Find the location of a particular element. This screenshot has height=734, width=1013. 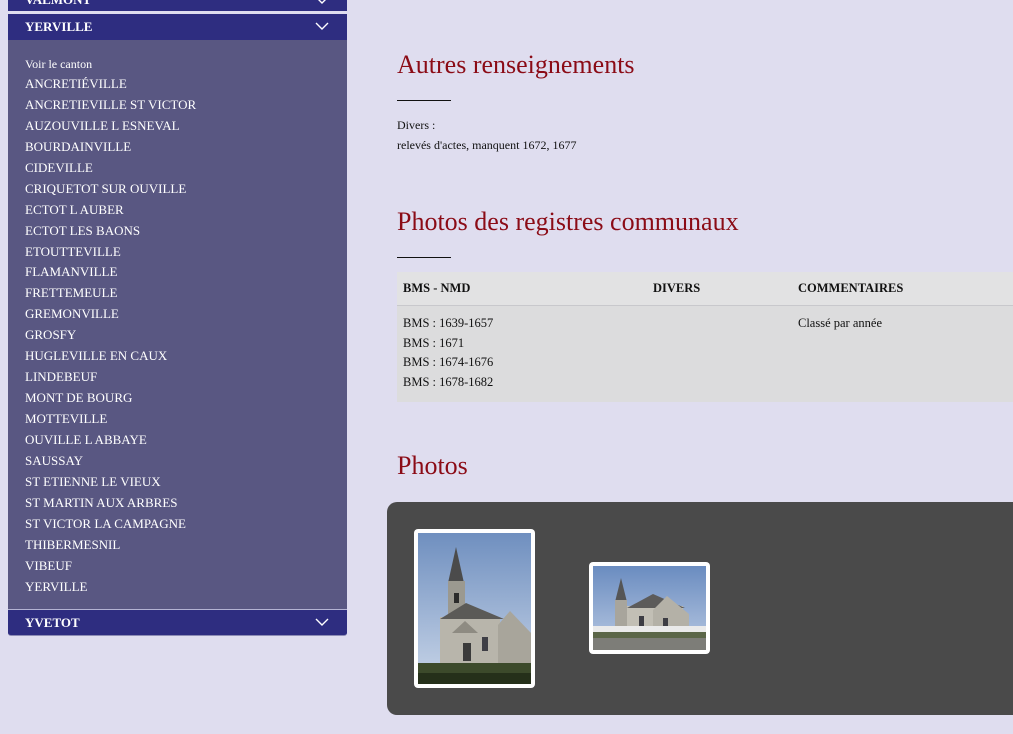

commune-link: CIDEVILLE is located at coordinates (186, 168).